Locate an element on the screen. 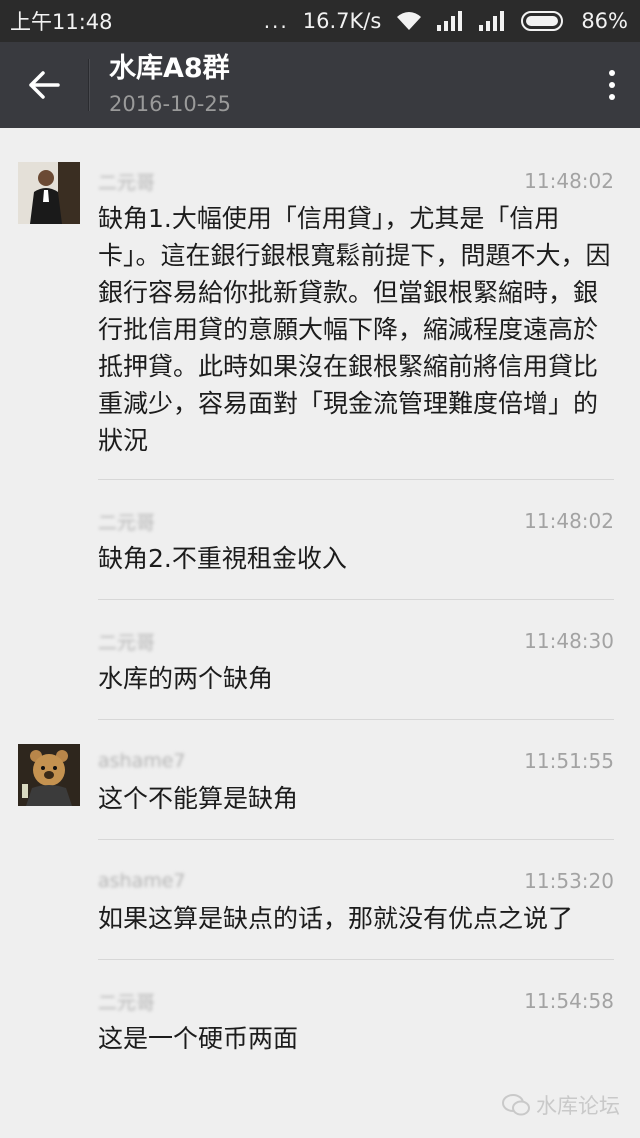  header-titles: 水库A8群 2016-10-25 is located at coordinates (346, 85).